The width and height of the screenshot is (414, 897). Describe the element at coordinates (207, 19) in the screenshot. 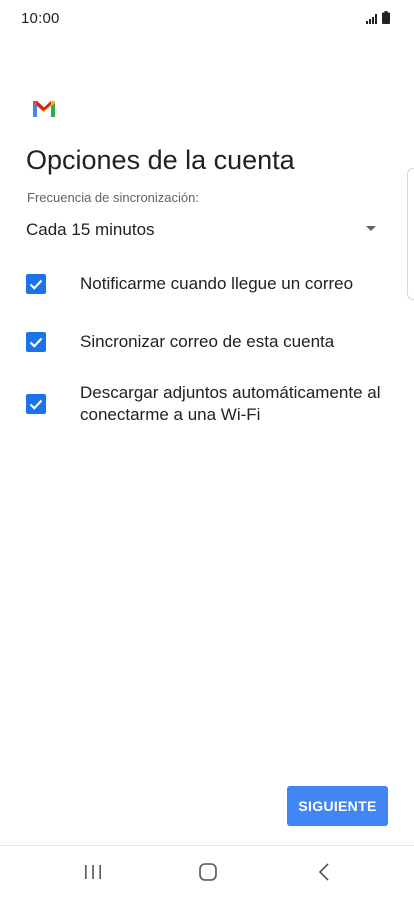

I see `status-bar: 10:00` at that location.